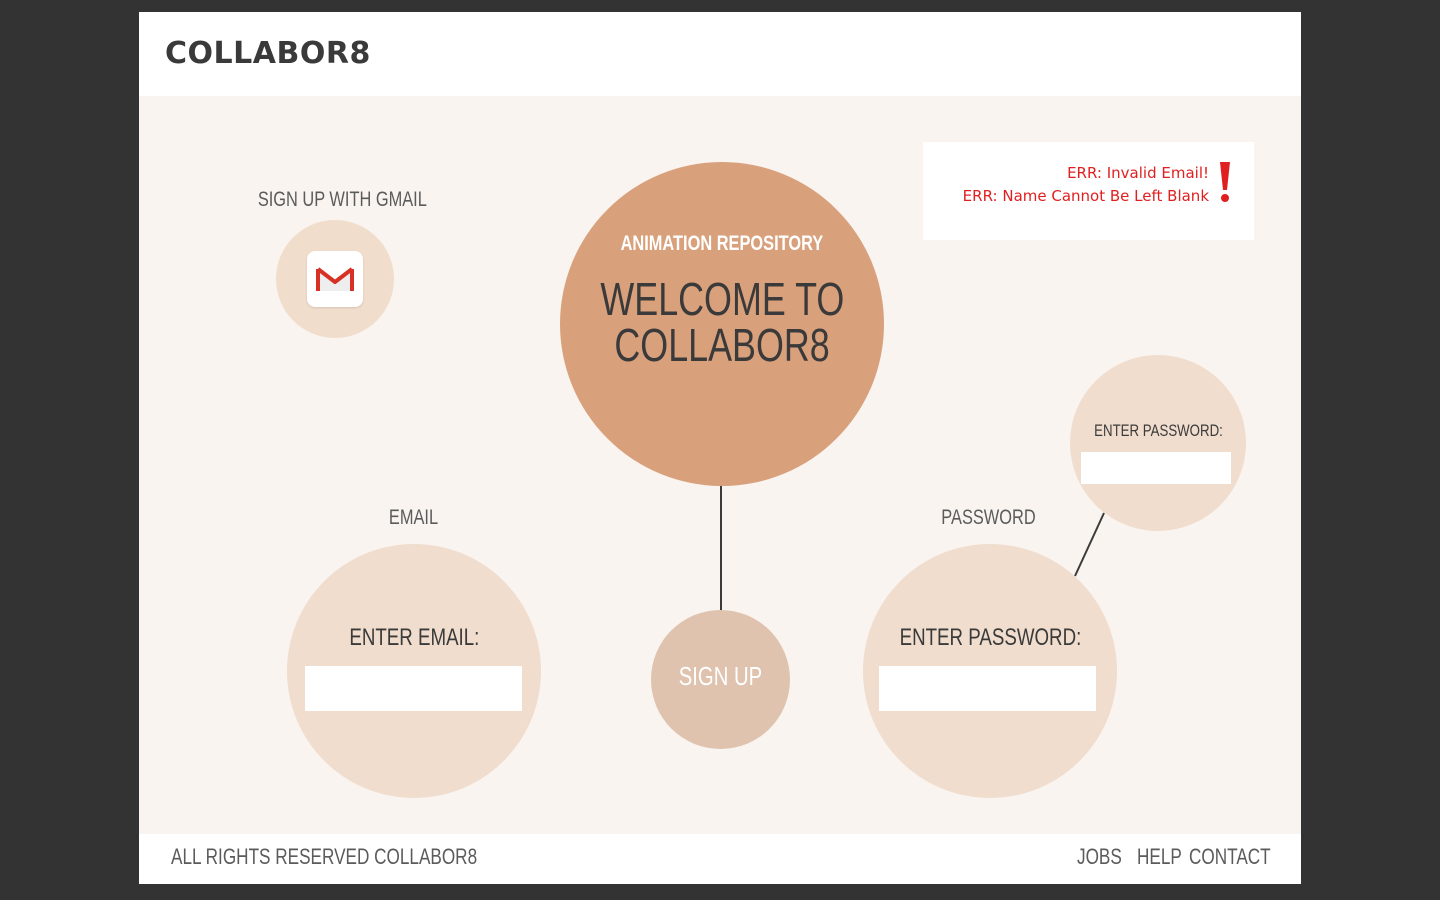  What do you see at coordinates (722, 345) in the screenshot?
I see `hero-title-line2: COLLABOR8` at bounding box center [722, 345].